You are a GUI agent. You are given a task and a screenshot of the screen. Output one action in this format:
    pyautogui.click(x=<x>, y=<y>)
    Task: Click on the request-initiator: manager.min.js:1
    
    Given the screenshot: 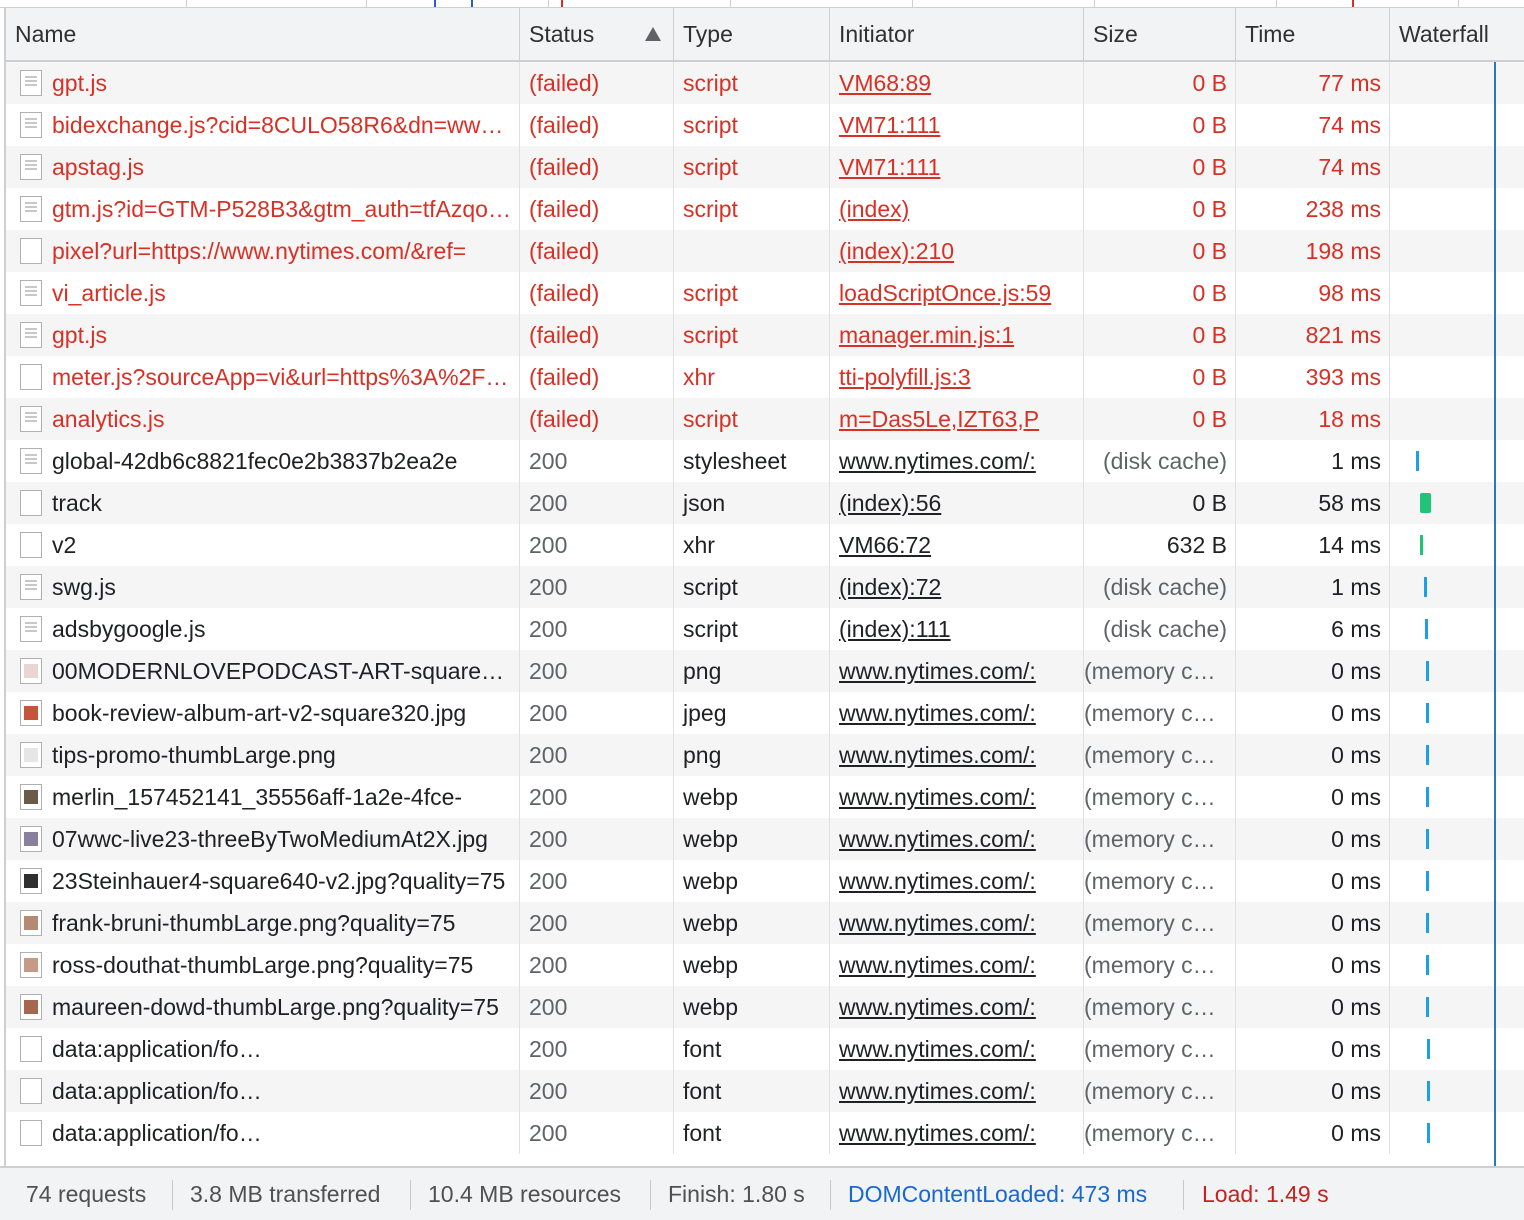 What is the action you would take?
    pyautogui.click(x=957, y=335)
    